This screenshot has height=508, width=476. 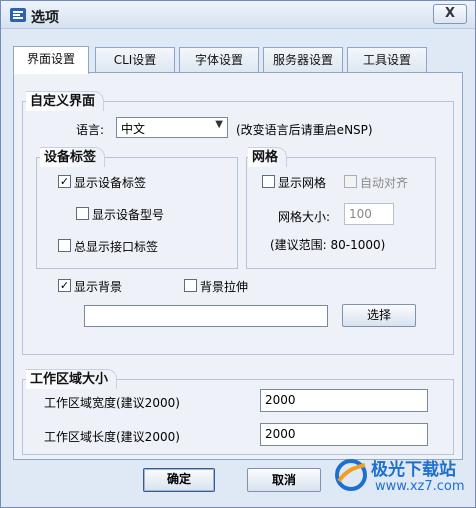 I want to click on tab-tool-settings: 工具设置, so click(x=387, y=60).